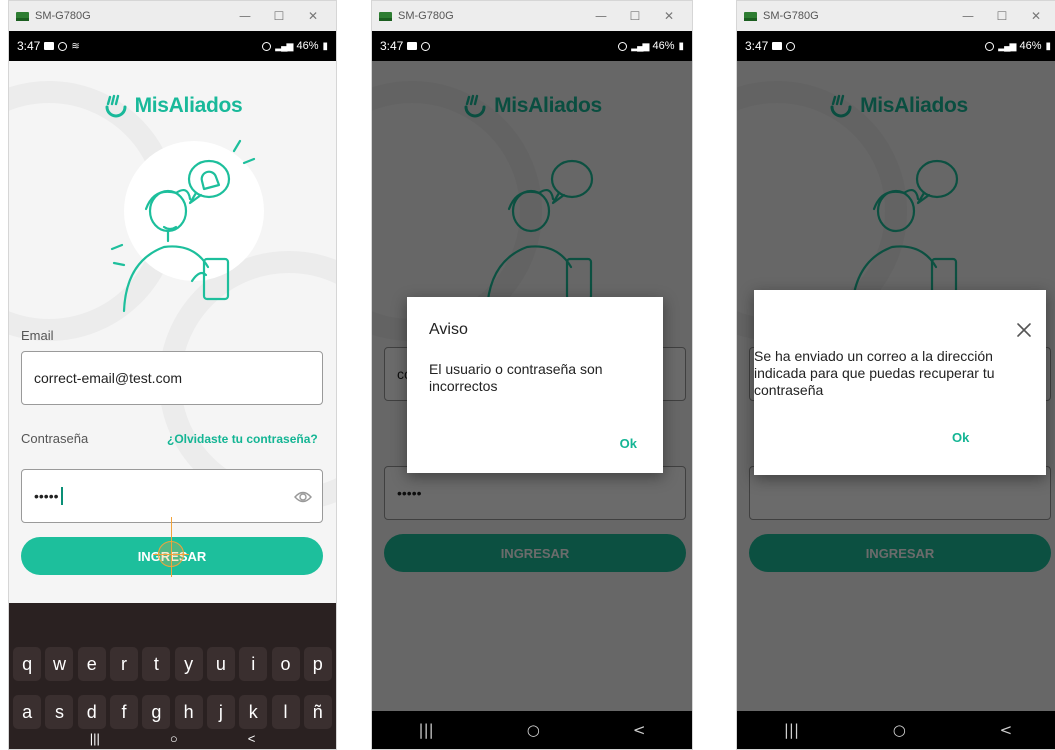 This screenshot has width=1055, height=750. I want to click on key-i: i, so click(253, 664).